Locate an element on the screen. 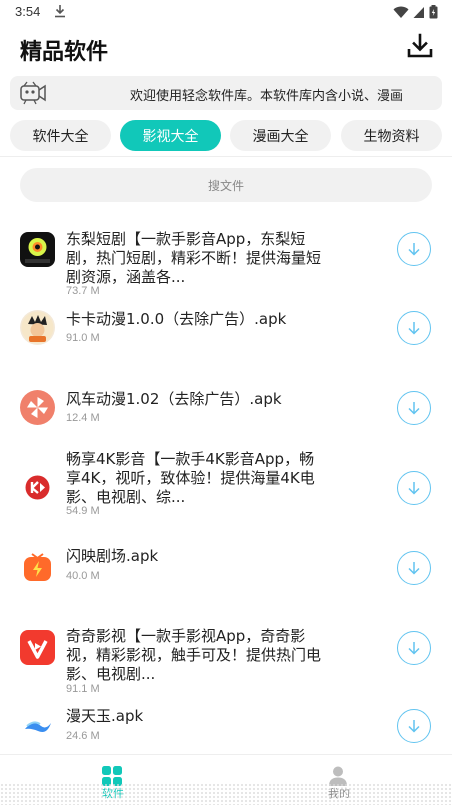  search-input: 搜文件 is located at coordinates (226, 185).